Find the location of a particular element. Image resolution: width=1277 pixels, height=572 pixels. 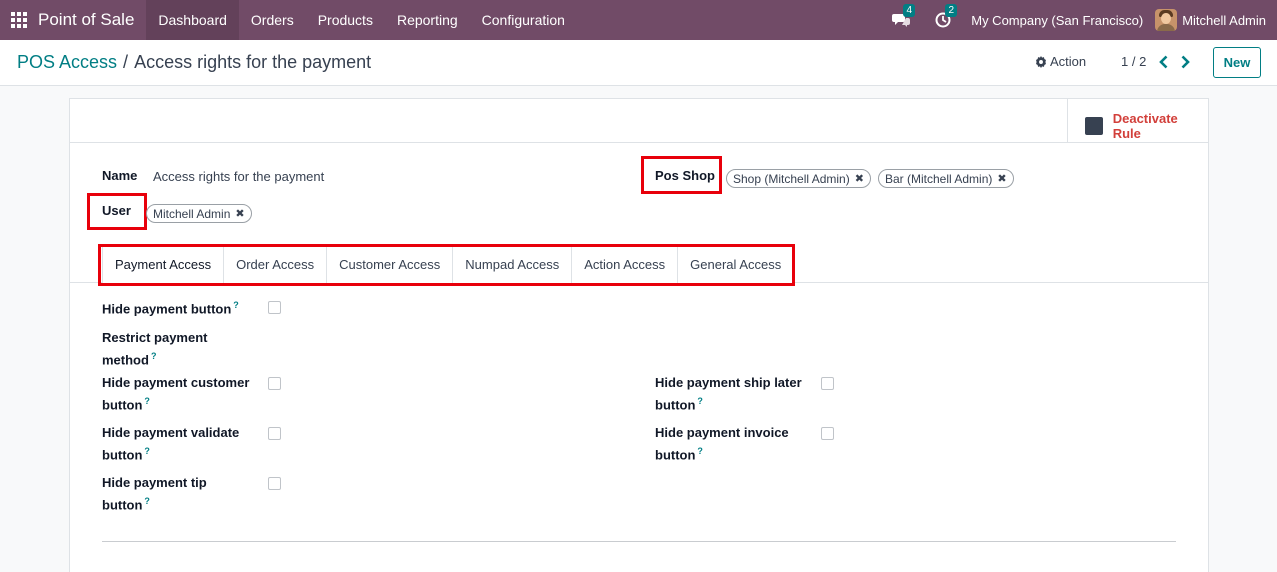

chevron-right-icon is located at coordinates (1185, 62).